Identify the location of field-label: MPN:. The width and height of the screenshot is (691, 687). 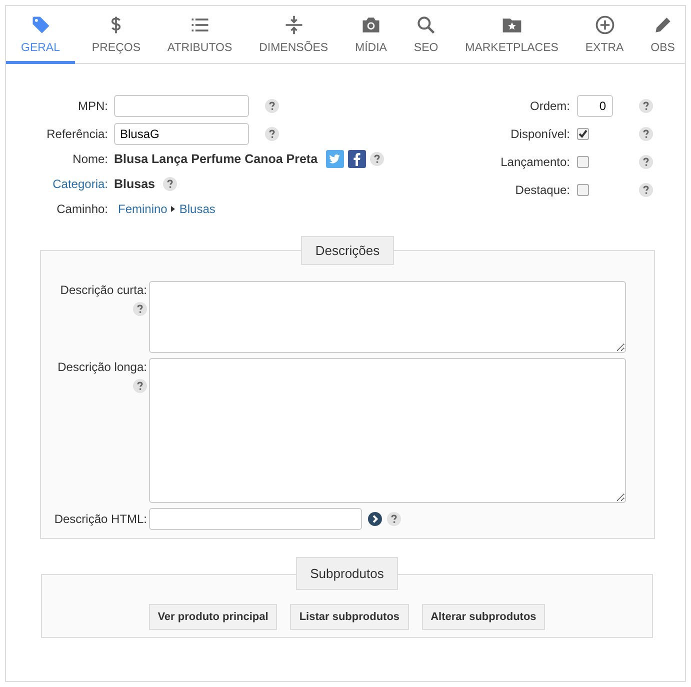
(93, 105).